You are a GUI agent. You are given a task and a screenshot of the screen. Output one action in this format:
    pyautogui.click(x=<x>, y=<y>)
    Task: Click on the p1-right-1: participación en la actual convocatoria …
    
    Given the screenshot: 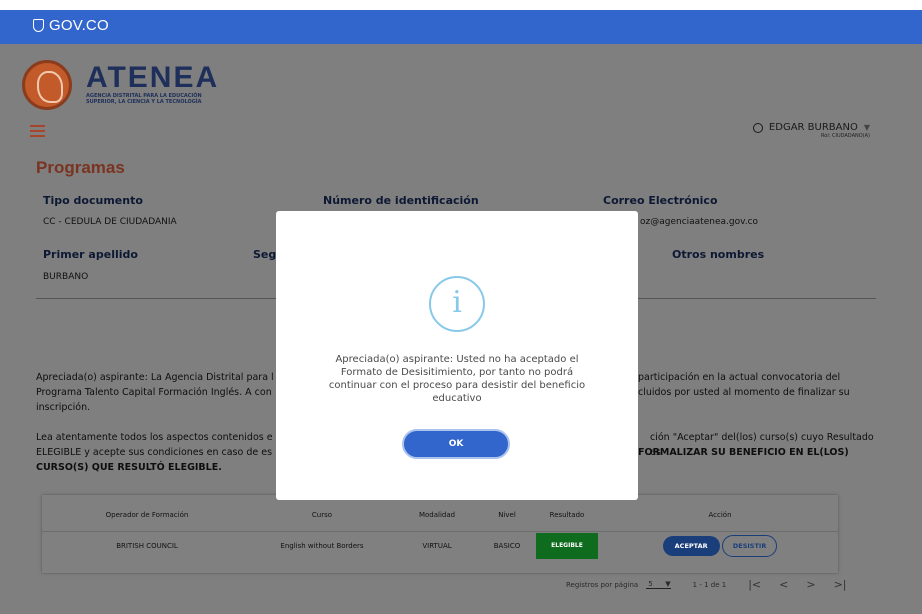 What is the action you would take?
    pyautogui.click(x=739, y=377)
    